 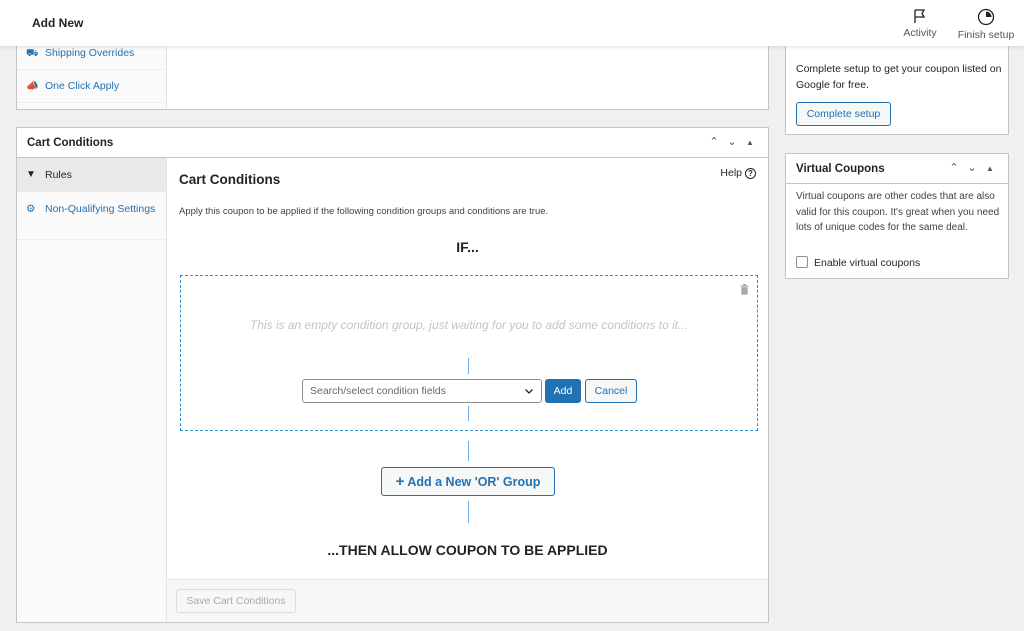 I want to click on finish-setup-label: Finish setup, so click(x=986, y=35).